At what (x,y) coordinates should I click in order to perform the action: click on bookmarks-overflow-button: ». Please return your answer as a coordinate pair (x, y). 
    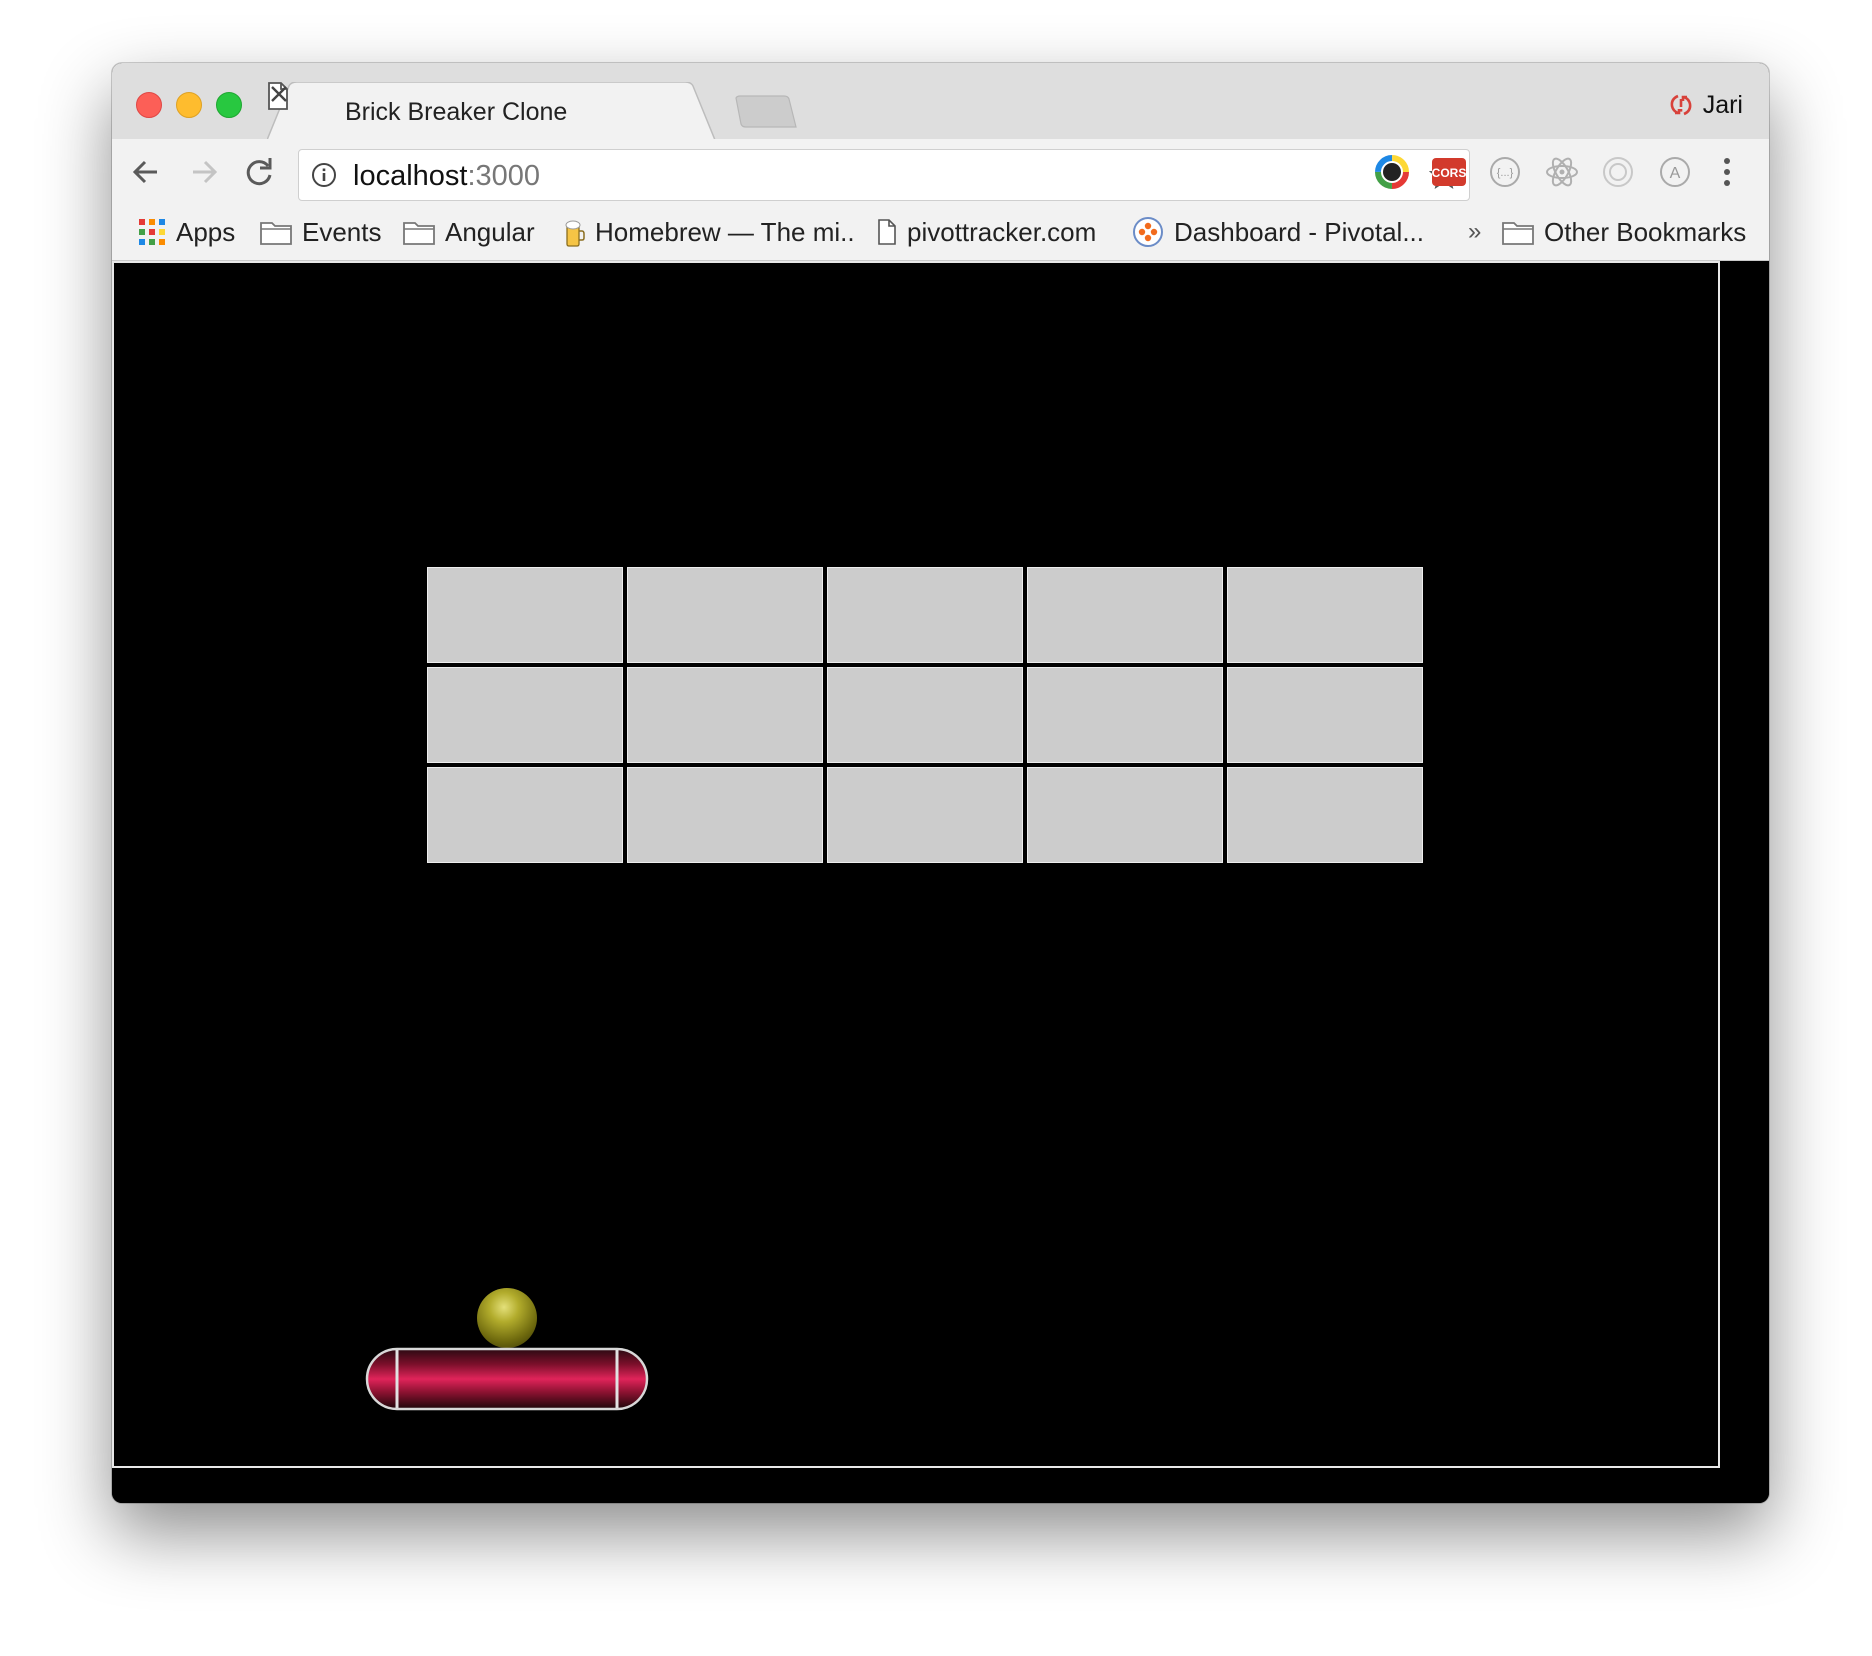
    Looking at the image, I should click on (1474, 232).